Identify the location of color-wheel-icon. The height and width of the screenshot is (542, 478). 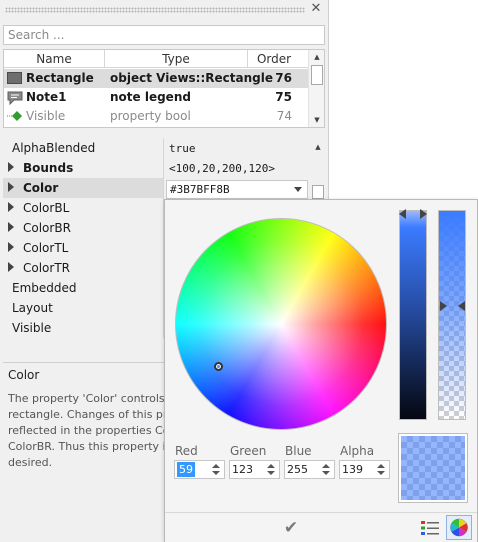
(459, 527).